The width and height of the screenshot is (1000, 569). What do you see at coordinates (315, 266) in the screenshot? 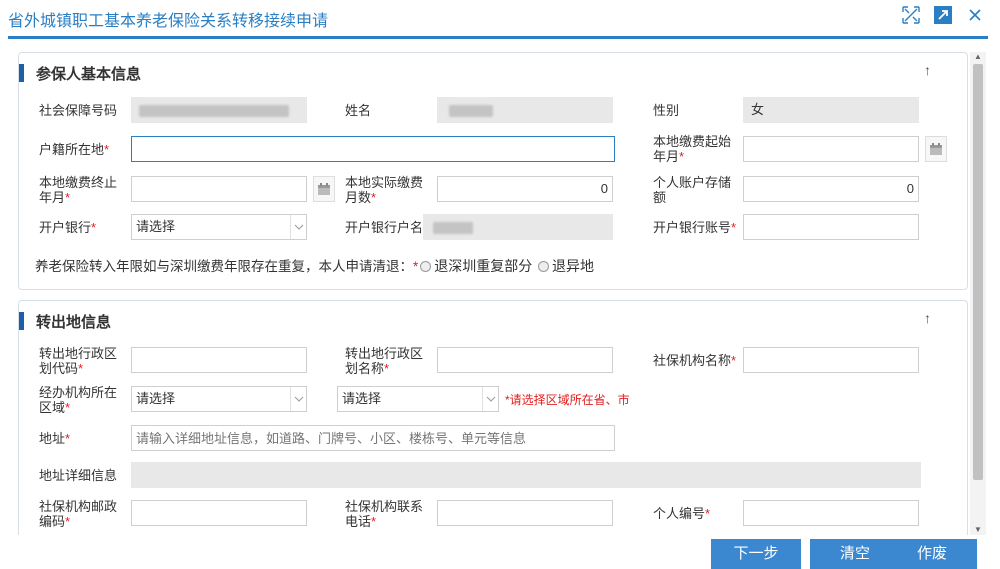
I see `overlap-question: 养老保险转入年限如与深圳缴费年限存在重复，本人申请清退：* 退深圳重复部分 退异地` at bounding box center [315, 266].